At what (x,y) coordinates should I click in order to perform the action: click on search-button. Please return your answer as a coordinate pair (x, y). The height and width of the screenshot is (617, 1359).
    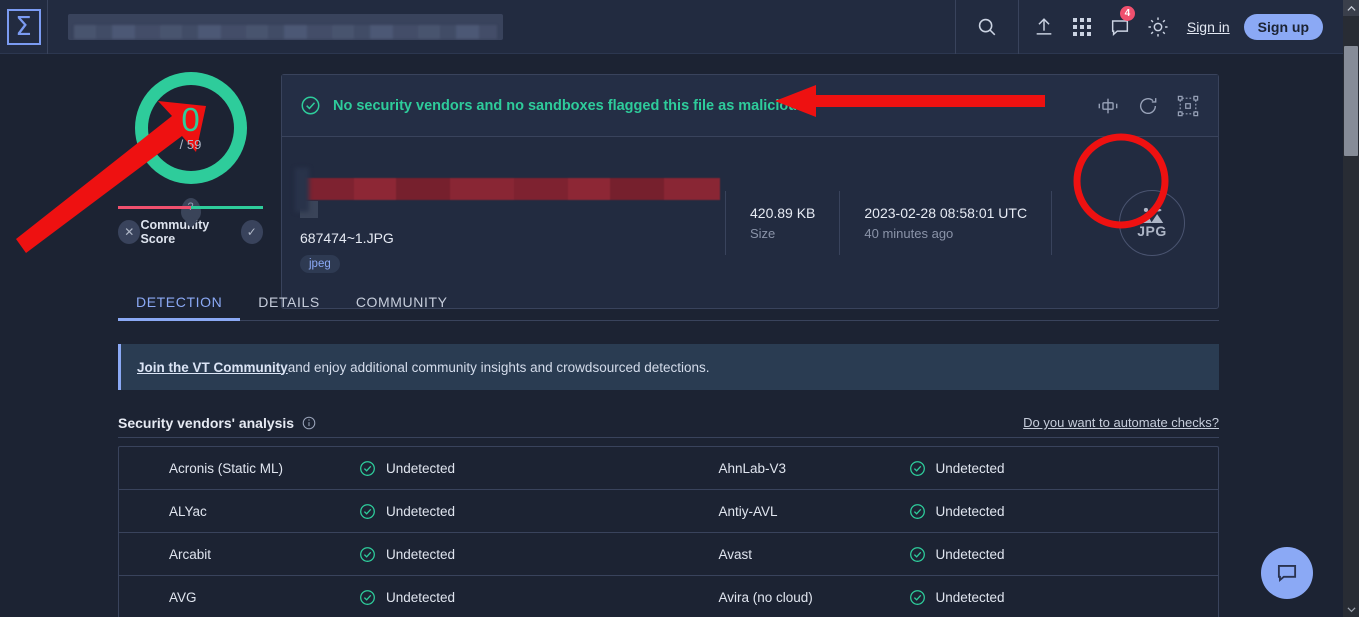
    Looking at the image, I should click on (987, 27).